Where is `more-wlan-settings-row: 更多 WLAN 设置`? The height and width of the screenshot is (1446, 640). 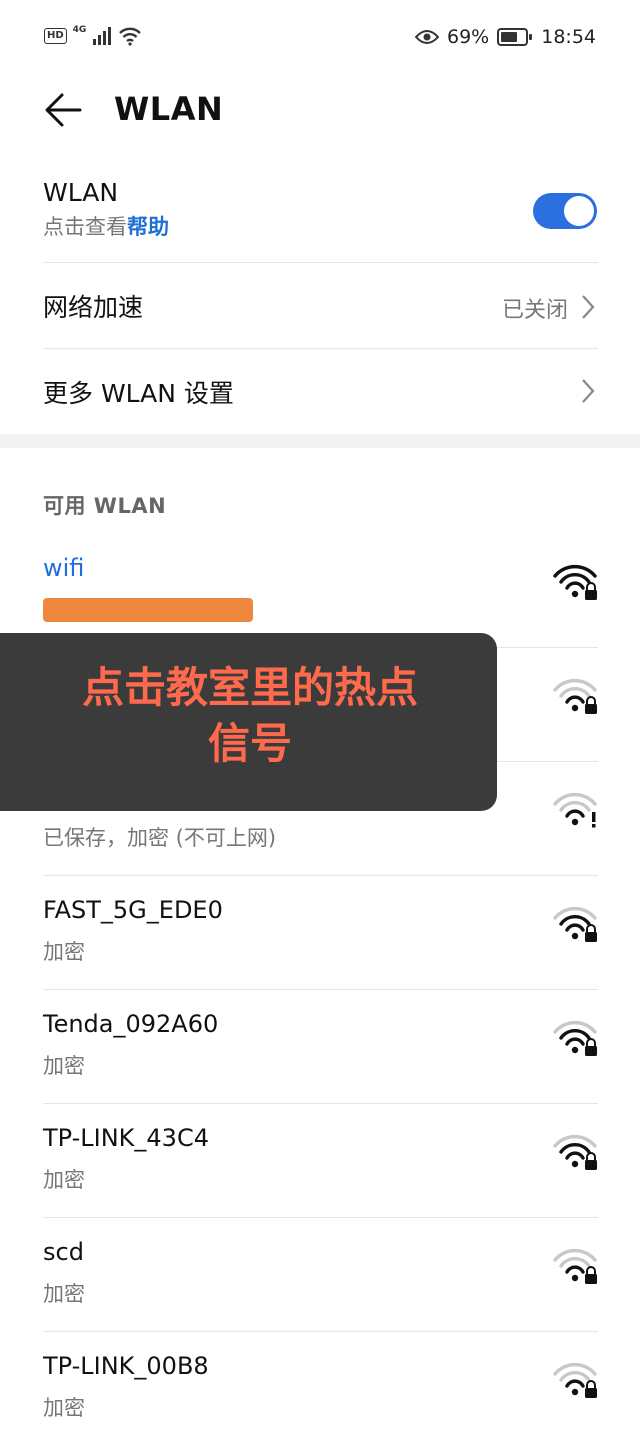
more-wlan-settings-row: 更多 WLAN 设置 is located at coordinates (320, 392).